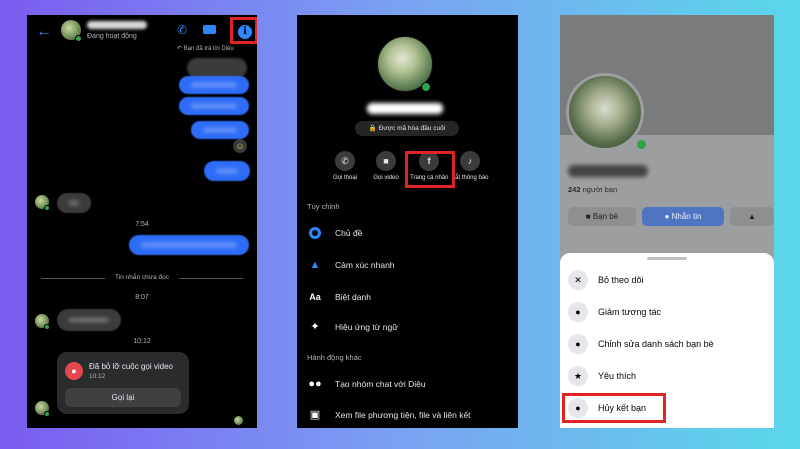 The width and height of the screenshot is (800, 449). What do you see at coordinates (44, 32) in the screenshot?
I see `back-arrow-icon: ←` at bounding box center [44, 32].